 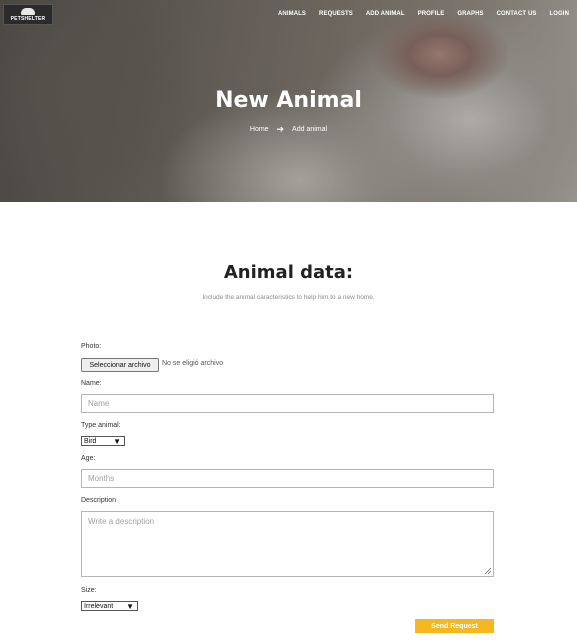 What do you see at coordinates (385, 14) in the screenshot?
I see `nav-item-add-animal: ADD ANIMAL` at bounding box center [385, 14].